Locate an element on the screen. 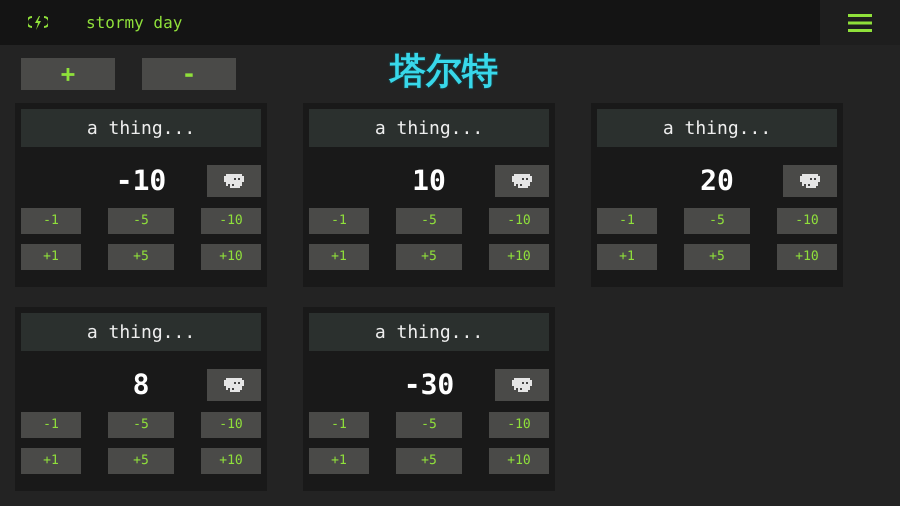 This screenshot has height=506, width=900. counter-value: 20 is located at coordinates (717, 181).